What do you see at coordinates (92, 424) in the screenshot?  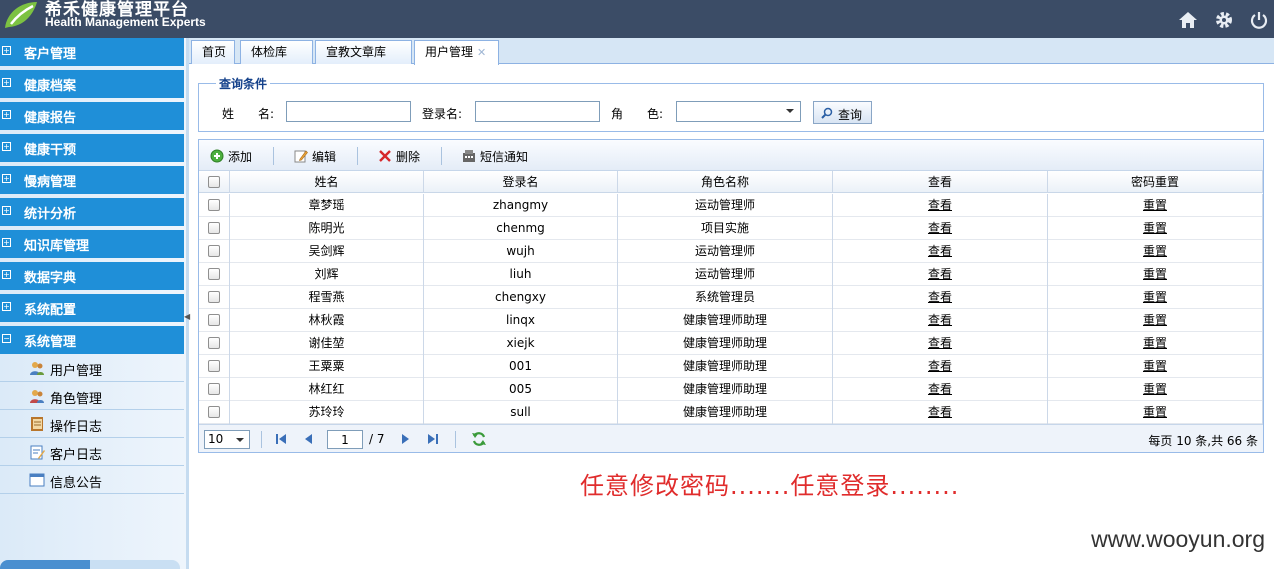 I see `submenu-operation-log: 操作日志` at bounding box center [92, 424].